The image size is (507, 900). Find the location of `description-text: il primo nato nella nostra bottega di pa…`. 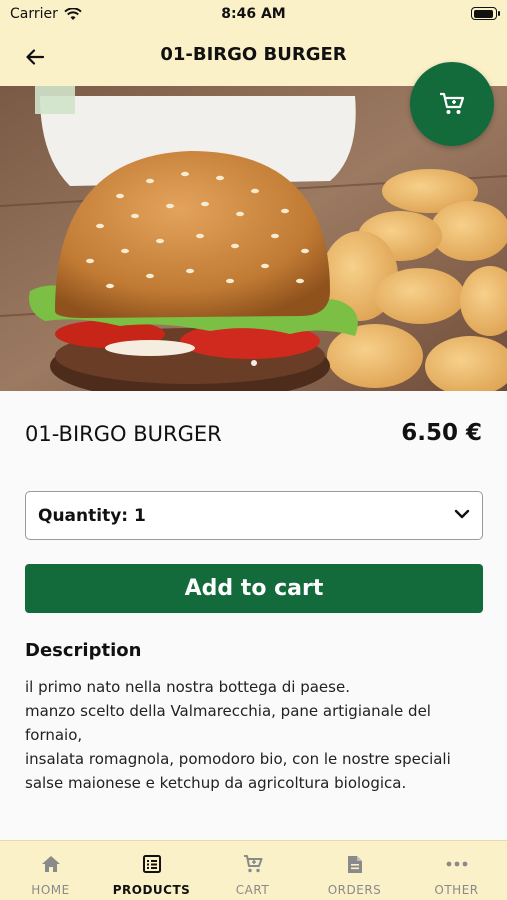

description-text: il primo nato nella nostra bottega di pa… is located at coordinates (245, 735).